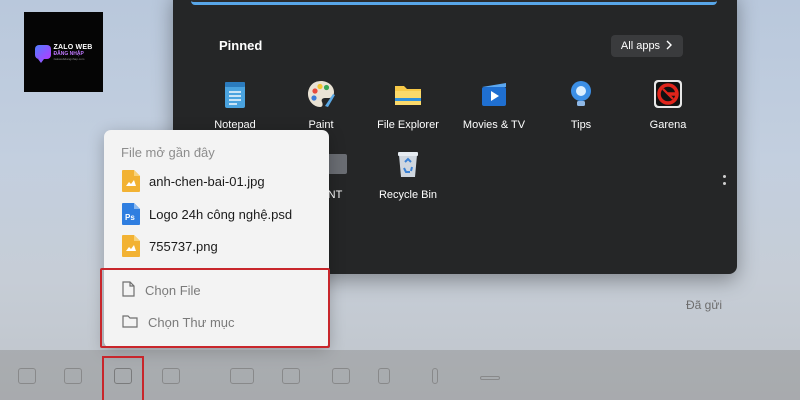  Describe the element at coordinates (408, 94) in the screenshot. I see `folder-icon` at that location.